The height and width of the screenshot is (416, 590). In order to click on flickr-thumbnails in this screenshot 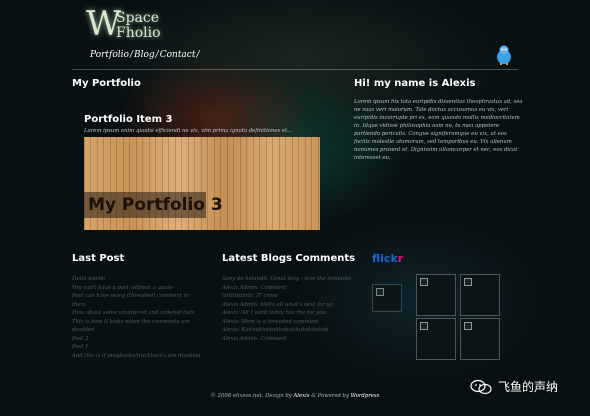, I will do `click(436, 320)`.